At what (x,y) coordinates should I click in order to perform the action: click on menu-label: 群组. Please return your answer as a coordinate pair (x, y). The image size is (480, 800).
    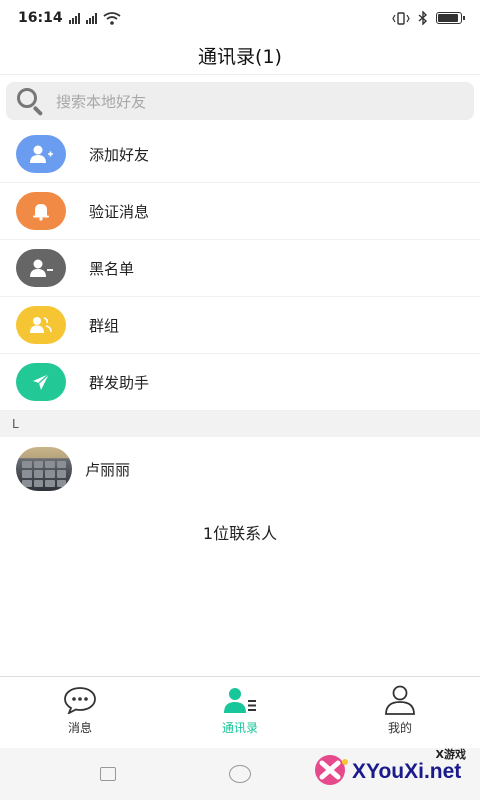
    Looking at the image, I should click on (104, 325).